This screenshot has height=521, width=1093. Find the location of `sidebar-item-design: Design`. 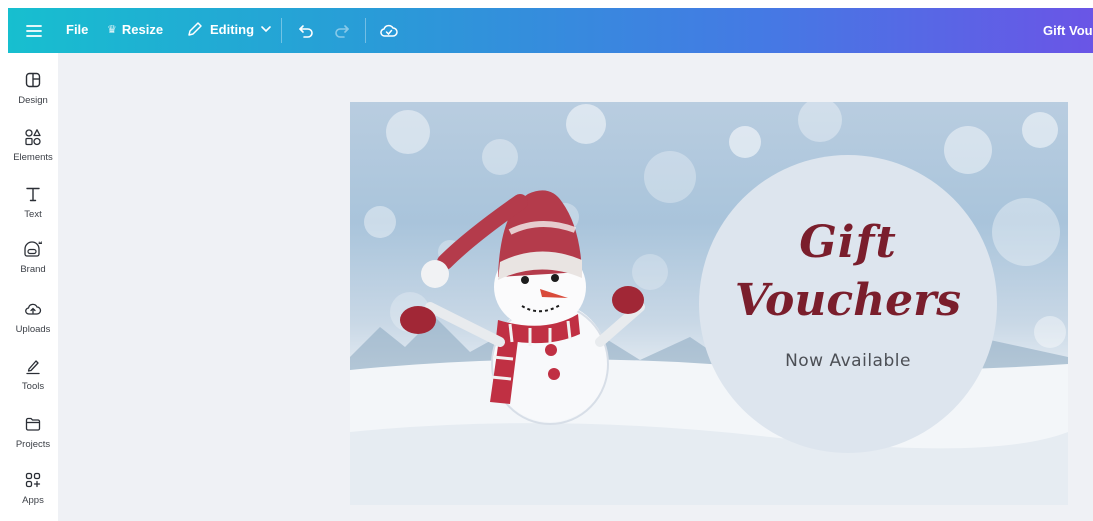

sidebar-item-design: Design is located at coordinates (33, 95).